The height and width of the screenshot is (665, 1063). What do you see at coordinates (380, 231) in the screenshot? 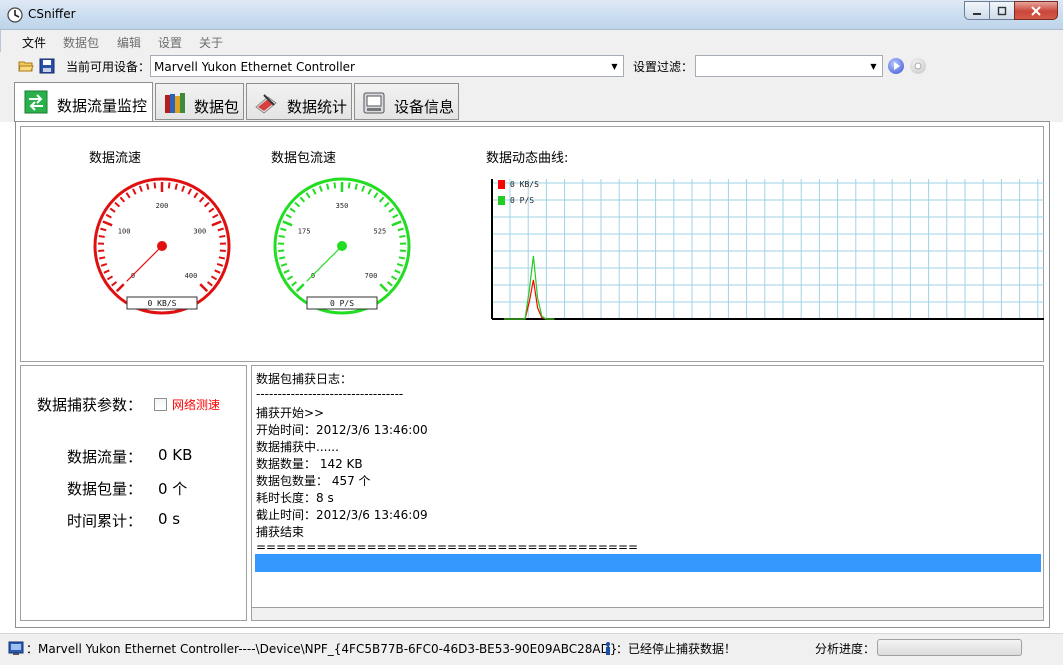
I see `gauge-tick-label: 525` at bounding box center [380, 231].